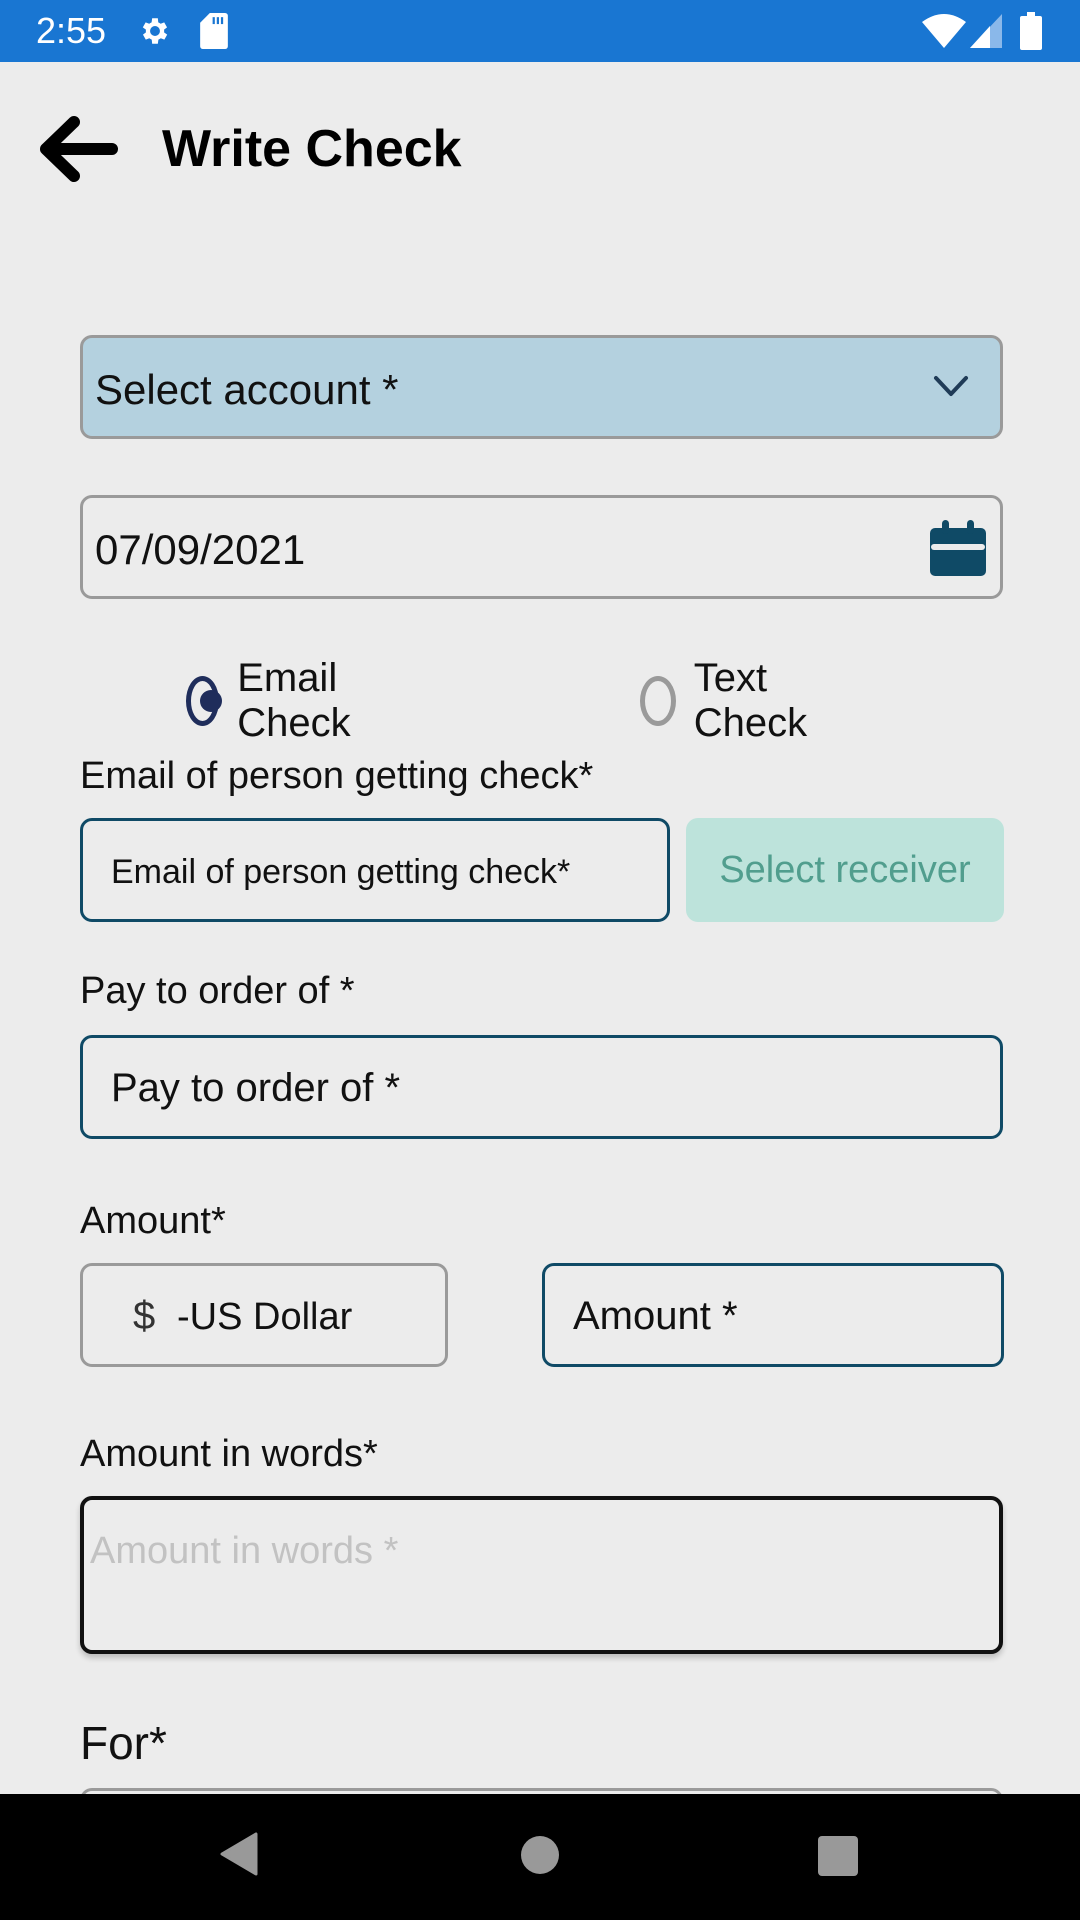  Describe the element at coordinates (655, 1316) in the screenshot. I see `amount-placeholder: Amount *` at that location.